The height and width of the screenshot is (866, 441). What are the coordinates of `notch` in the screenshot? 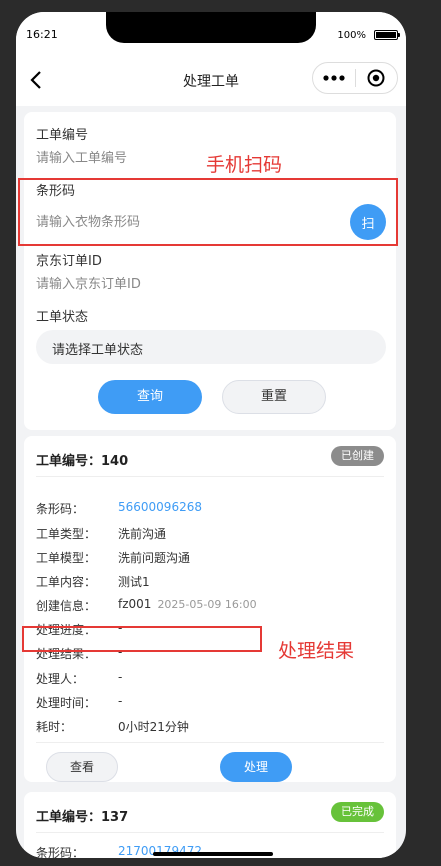 It's located at (211, 27).